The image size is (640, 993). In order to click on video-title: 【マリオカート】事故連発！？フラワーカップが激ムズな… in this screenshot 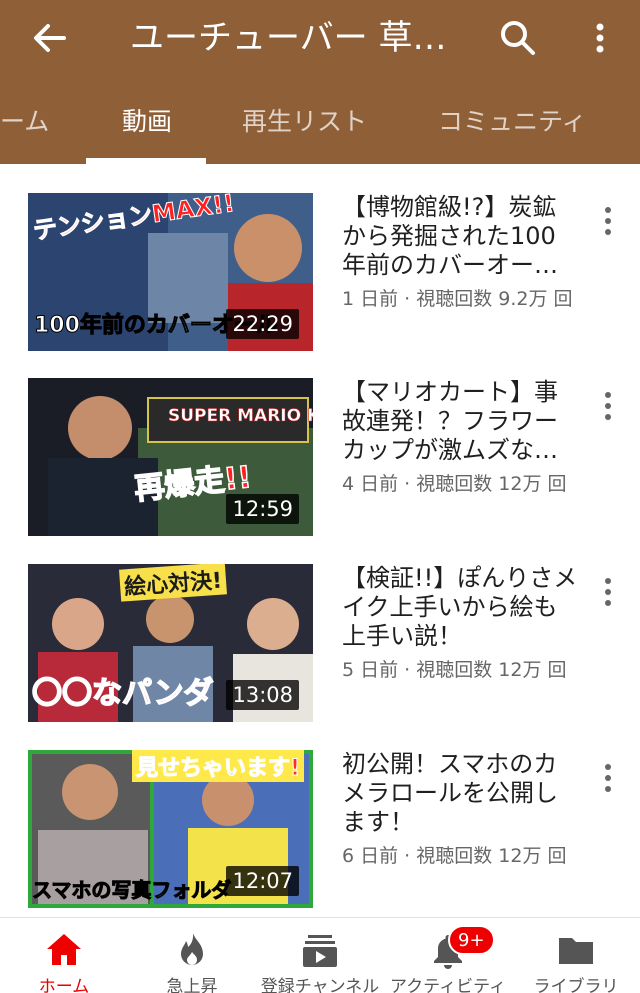, I will do `click(460, 421)`.